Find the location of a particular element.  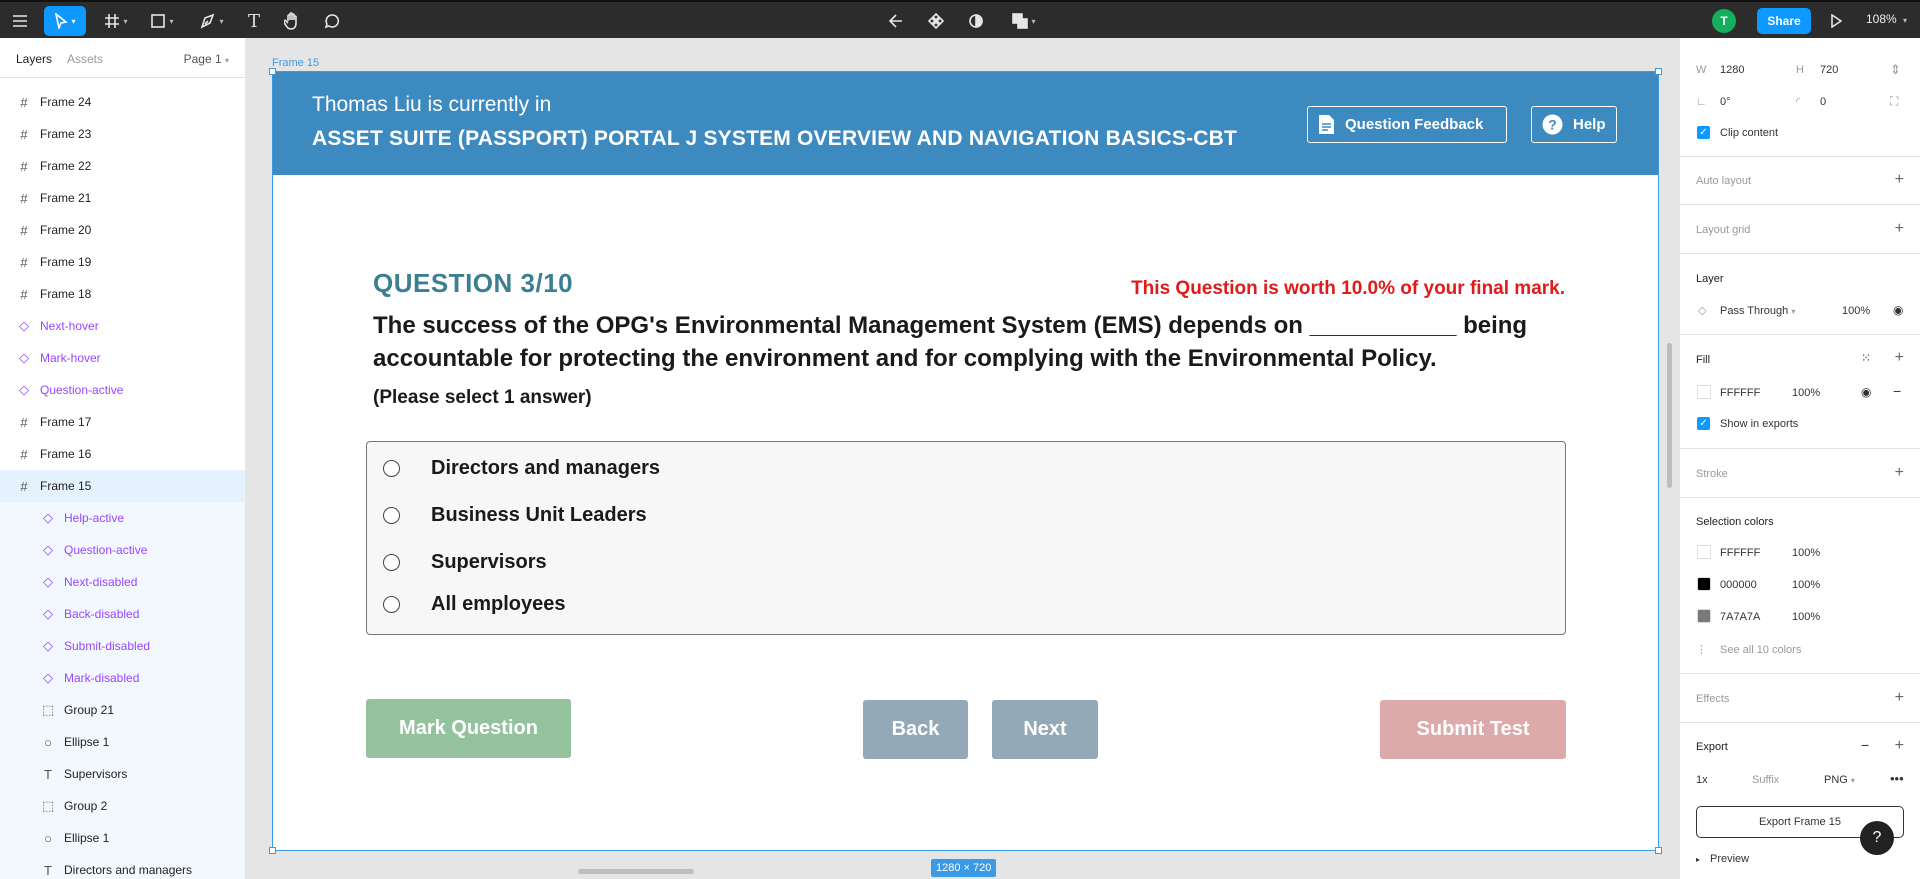

component-icon is located at coordinates (936, 21).